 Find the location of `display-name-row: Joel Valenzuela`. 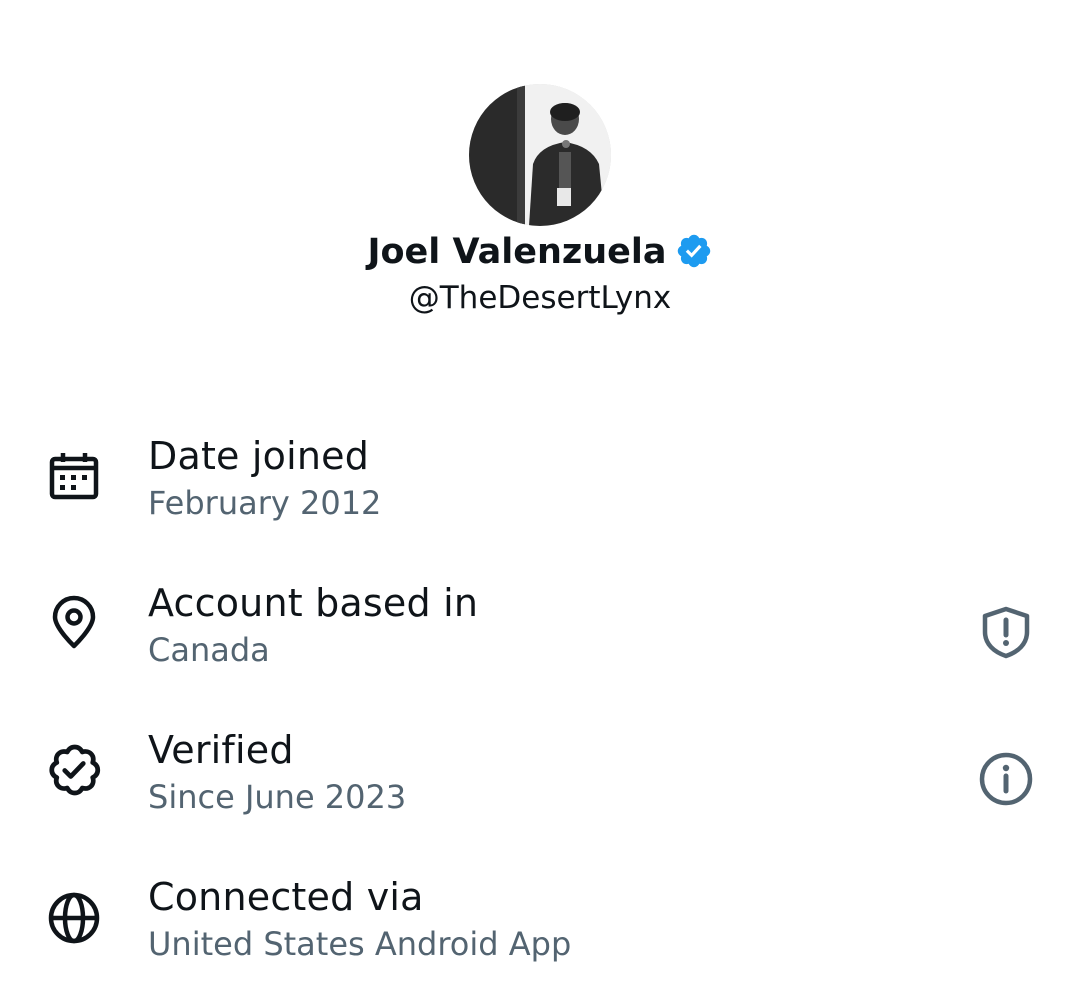

display-name-row: Joel Valenzuela is located at coordinates (540, 252).